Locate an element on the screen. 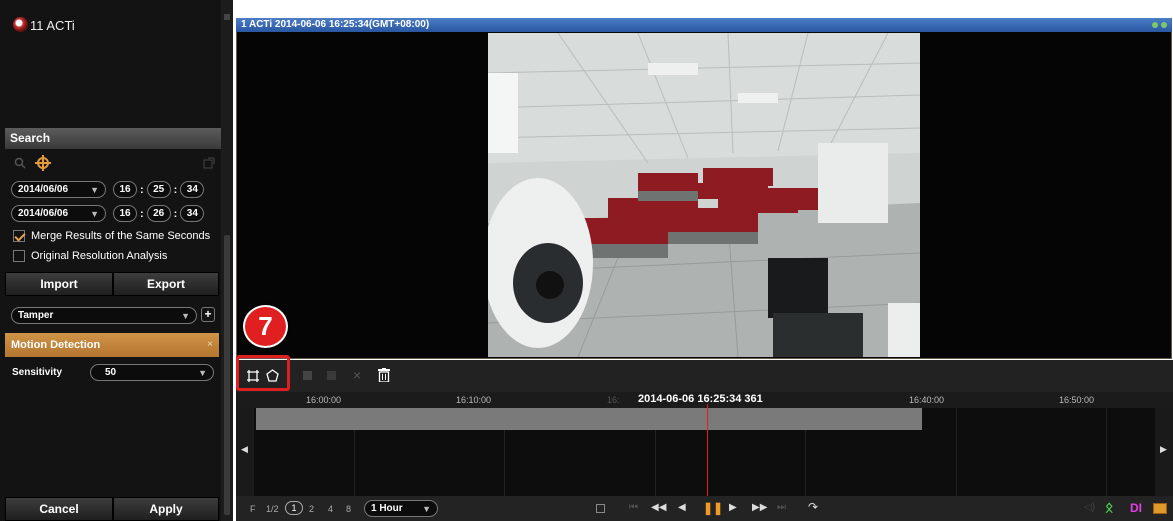  event-type-select: Tamper ▼ is located at coordinates (104, 315).